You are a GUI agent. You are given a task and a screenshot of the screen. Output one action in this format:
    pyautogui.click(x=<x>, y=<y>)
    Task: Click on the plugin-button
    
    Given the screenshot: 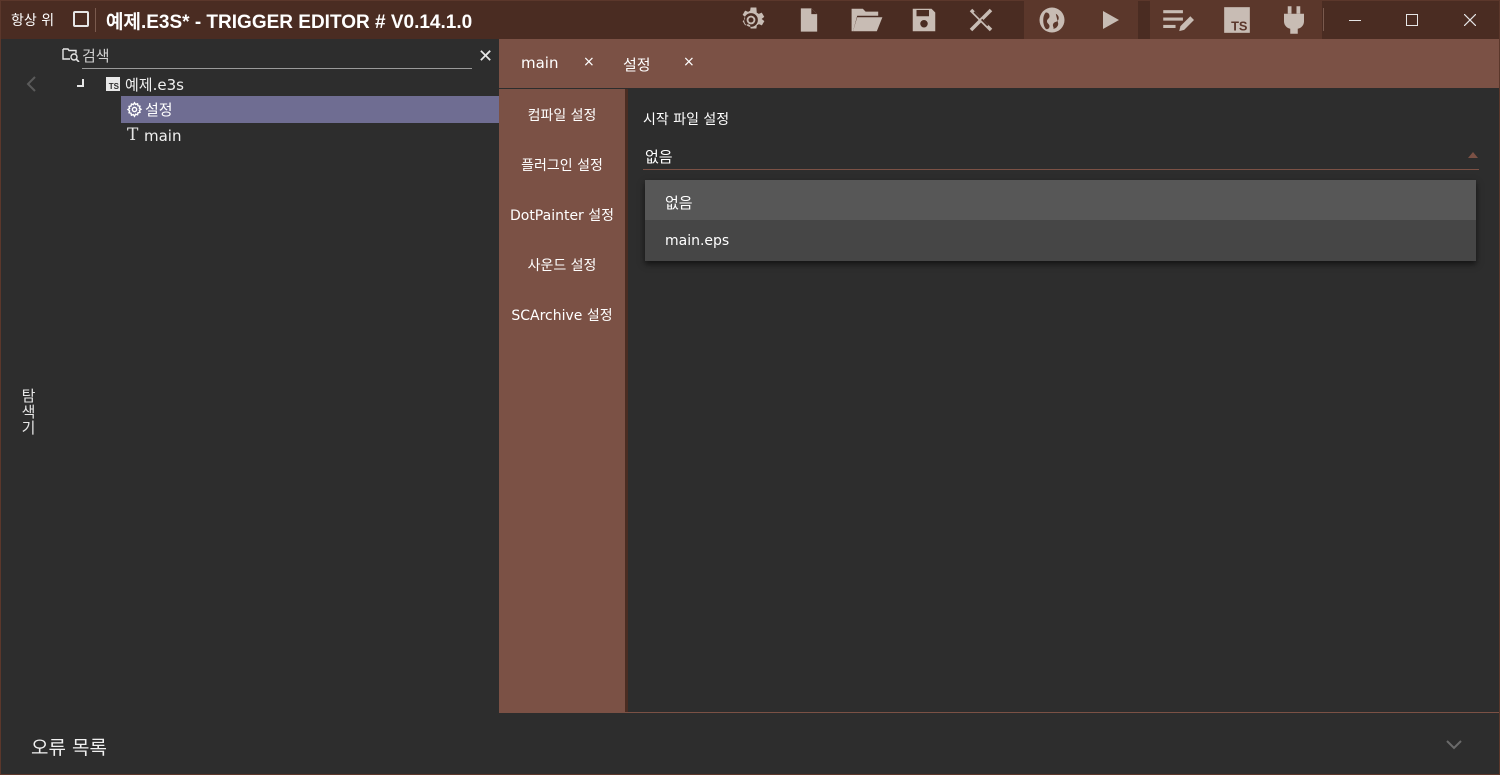 What is the action you would take?
    pyautogui.click(x=1294, y=19)
    